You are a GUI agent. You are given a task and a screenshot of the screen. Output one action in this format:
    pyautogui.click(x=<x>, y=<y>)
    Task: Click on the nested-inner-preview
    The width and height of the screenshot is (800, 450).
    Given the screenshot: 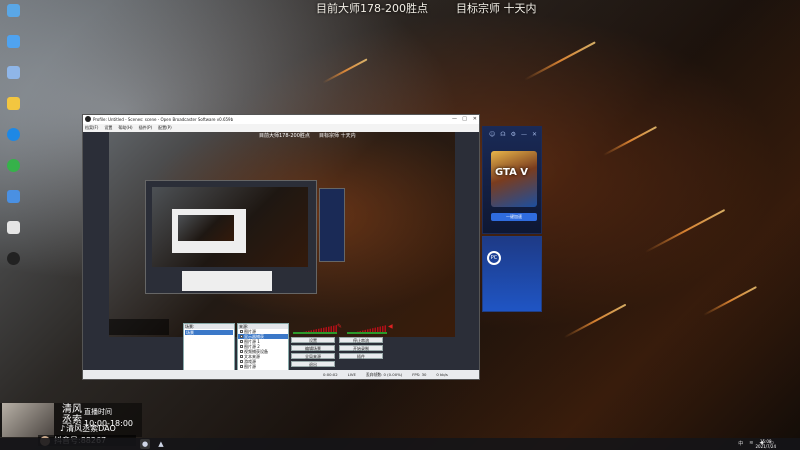 What is the action you would take?
    pyautogui.click(x=206, y=228)
    